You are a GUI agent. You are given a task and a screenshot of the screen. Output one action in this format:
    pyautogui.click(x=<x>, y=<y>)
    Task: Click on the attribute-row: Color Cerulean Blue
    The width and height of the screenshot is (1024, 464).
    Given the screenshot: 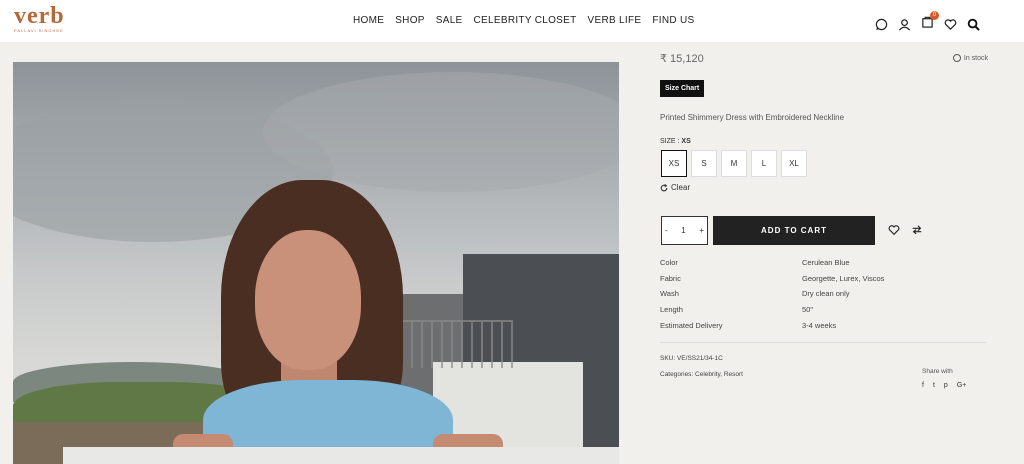 What is the action you would take?
    pyautogui.click(x=823, y=266)
    